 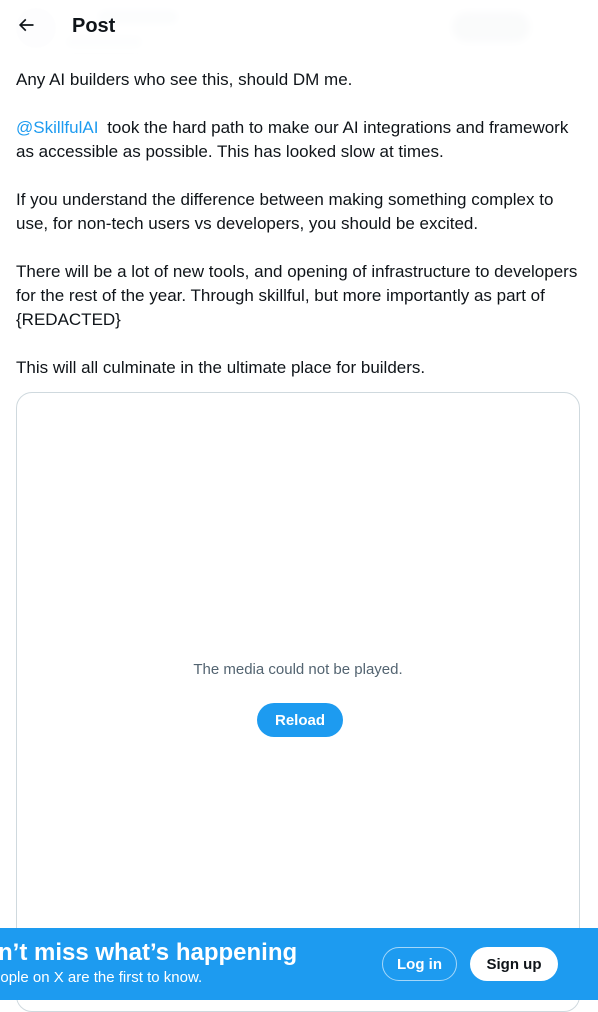 I want to click on arrow-left-icon, so click(x=26, y=27).